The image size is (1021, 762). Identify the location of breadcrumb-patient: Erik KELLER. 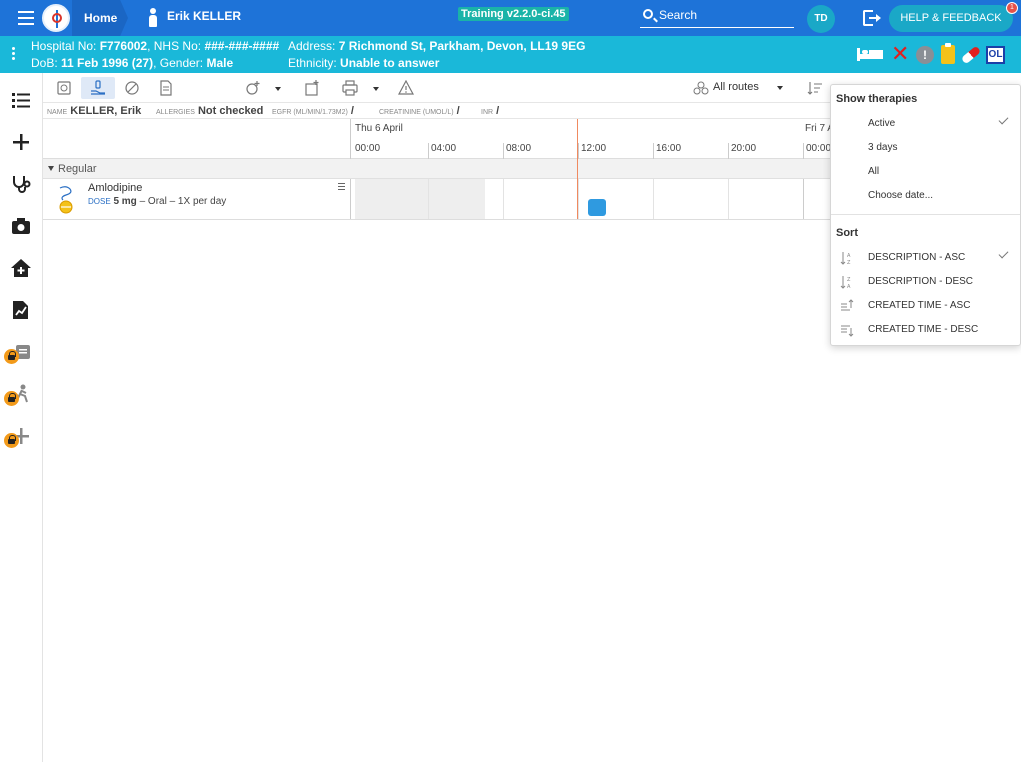
(204, 16).